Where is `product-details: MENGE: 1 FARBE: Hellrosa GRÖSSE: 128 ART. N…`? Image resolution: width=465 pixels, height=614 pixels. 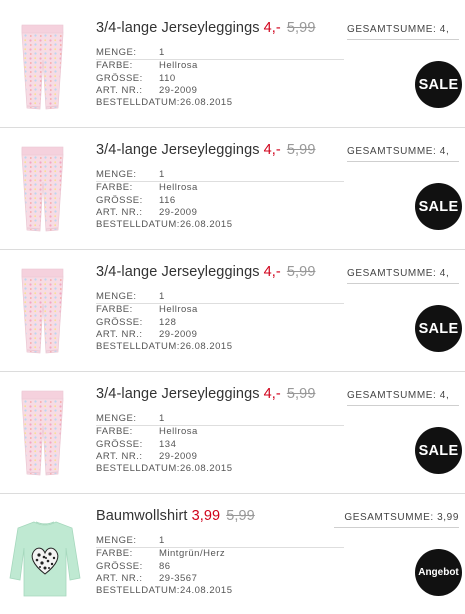 product-details: MENGE: 1 FARBE: Hellrosa GRÖSSE: 128 ART. N… is located at coordinates (220, 322).